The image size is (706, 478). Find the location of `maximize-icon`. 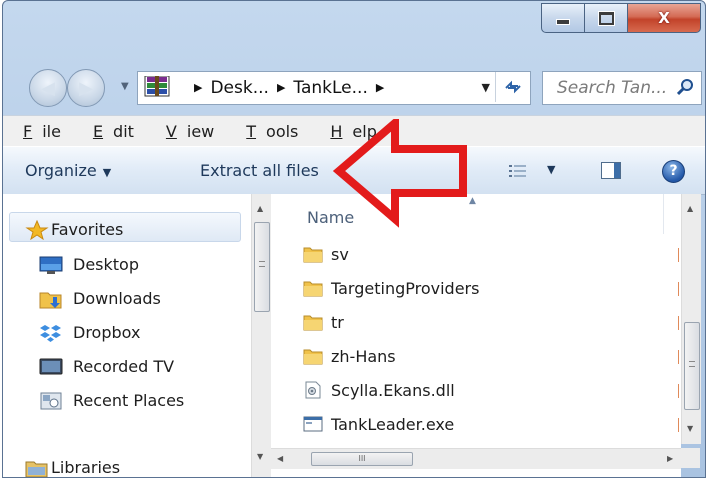

maximize-icon is located at coordinates (606, 18).